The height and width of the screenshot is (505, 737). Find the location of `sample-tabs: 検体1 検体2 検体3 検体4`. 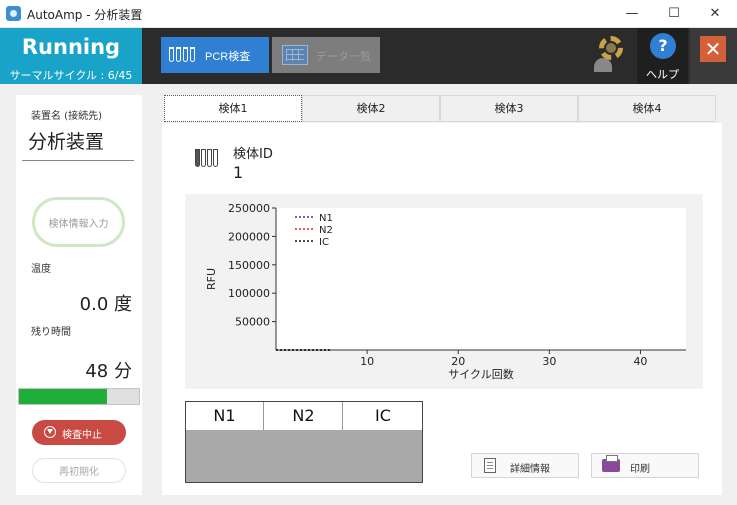

sample-tabs: 検体1 検体2 検体3 検体4 is located at coordinates (439, 108).